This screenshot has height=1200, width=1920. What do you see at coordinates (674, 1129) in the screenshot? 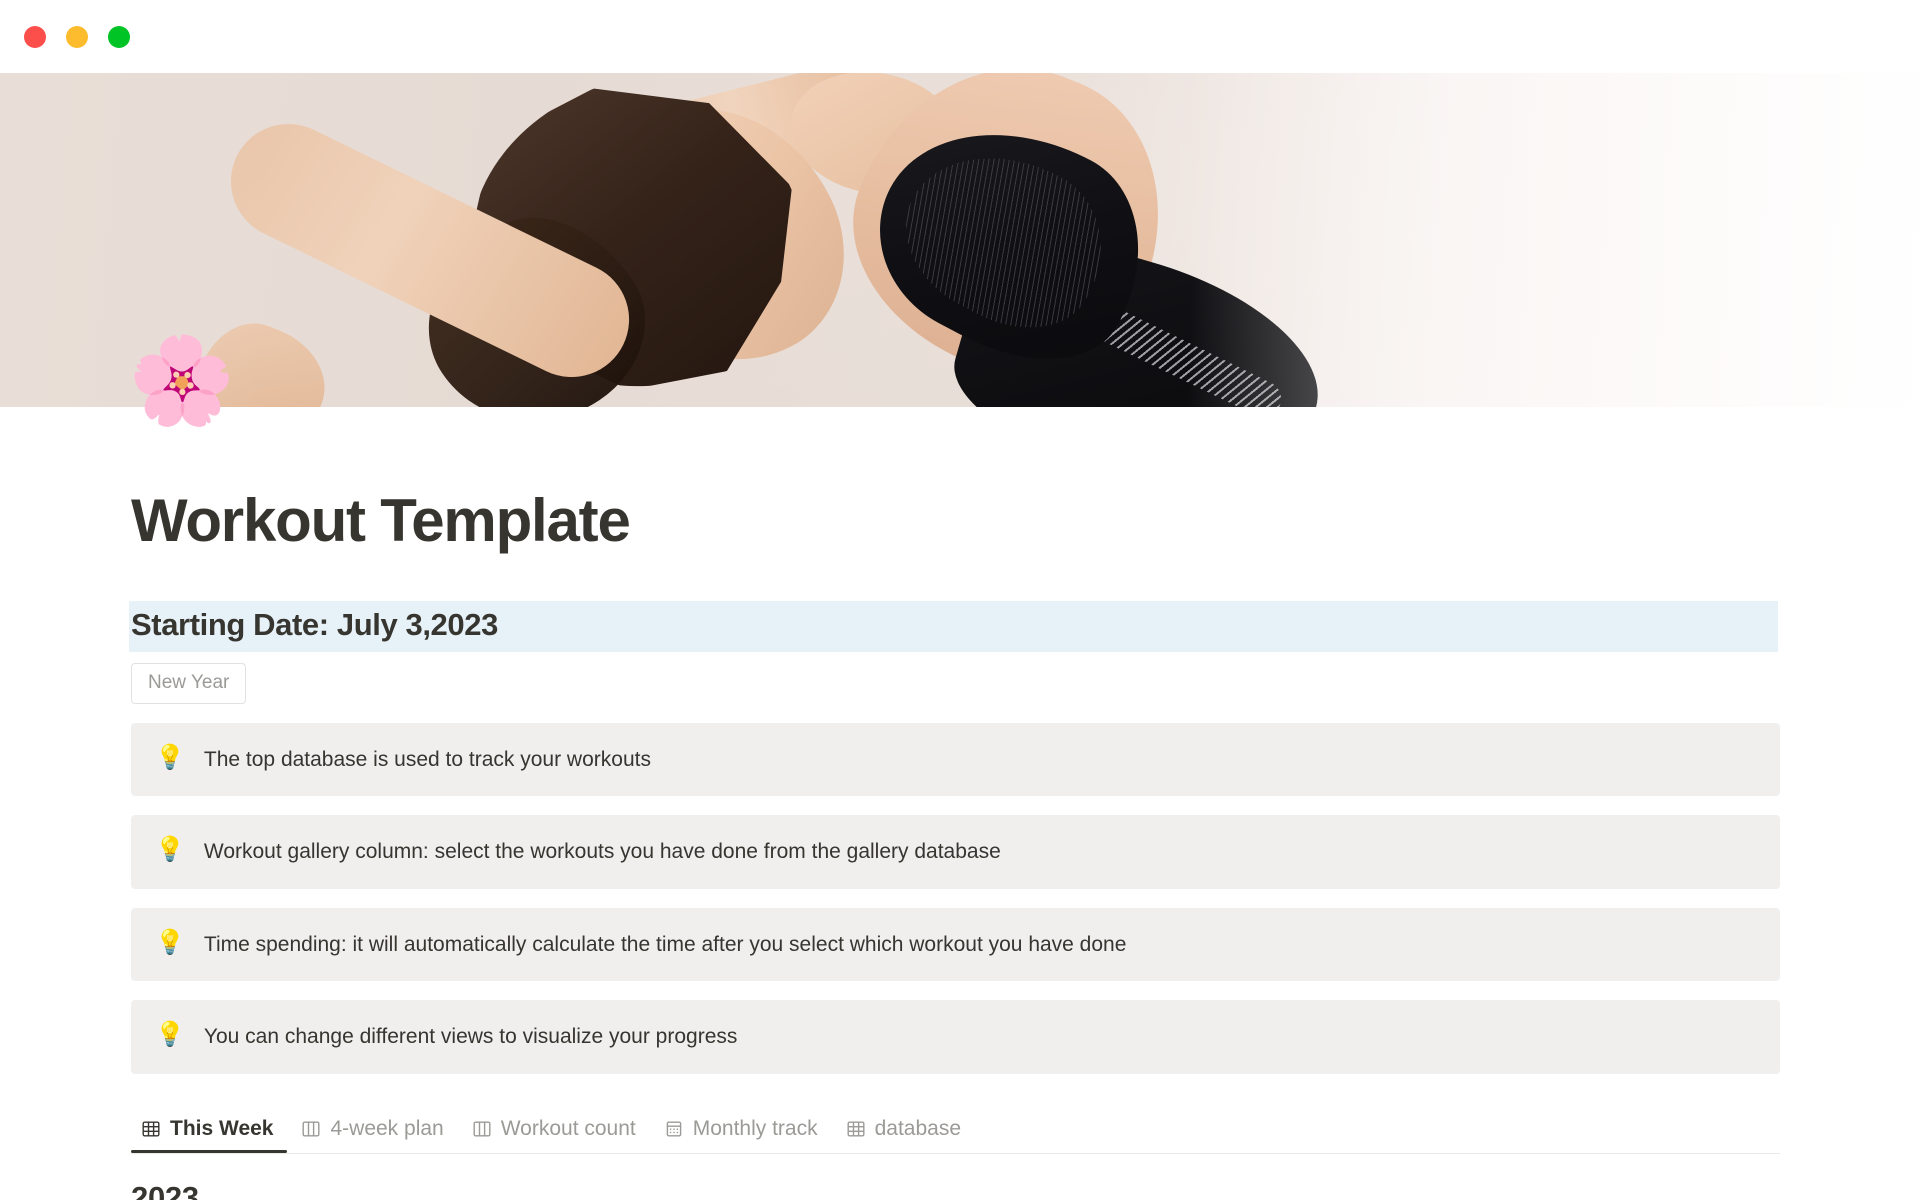
I see `calendar-icon` at bounding box center [674, 1129].